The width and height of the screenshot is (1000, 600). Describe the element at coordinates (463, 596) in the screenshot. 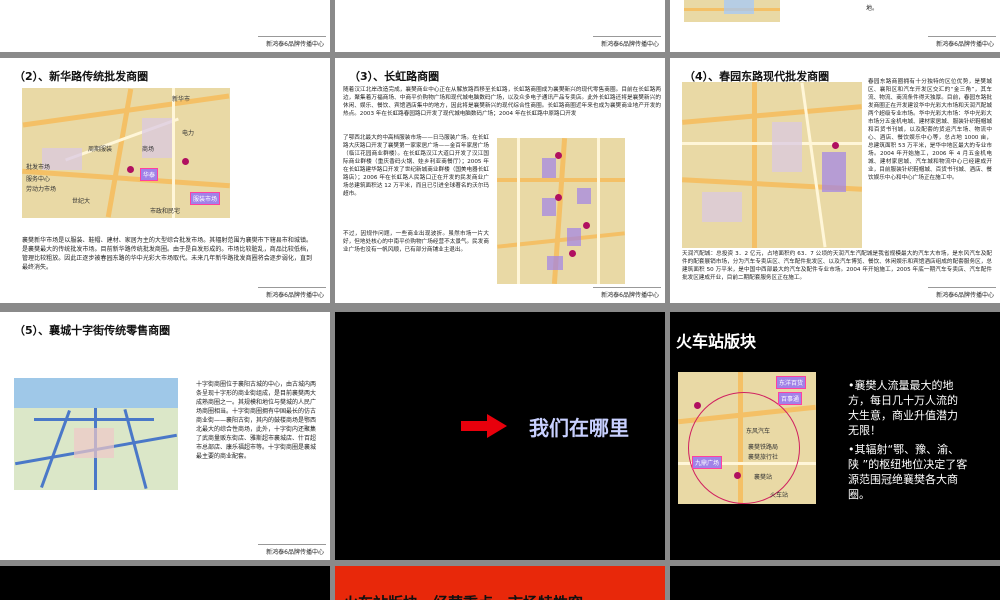

I see `slide-title: 火车站版块，经营重点，市场特性突` at that location.